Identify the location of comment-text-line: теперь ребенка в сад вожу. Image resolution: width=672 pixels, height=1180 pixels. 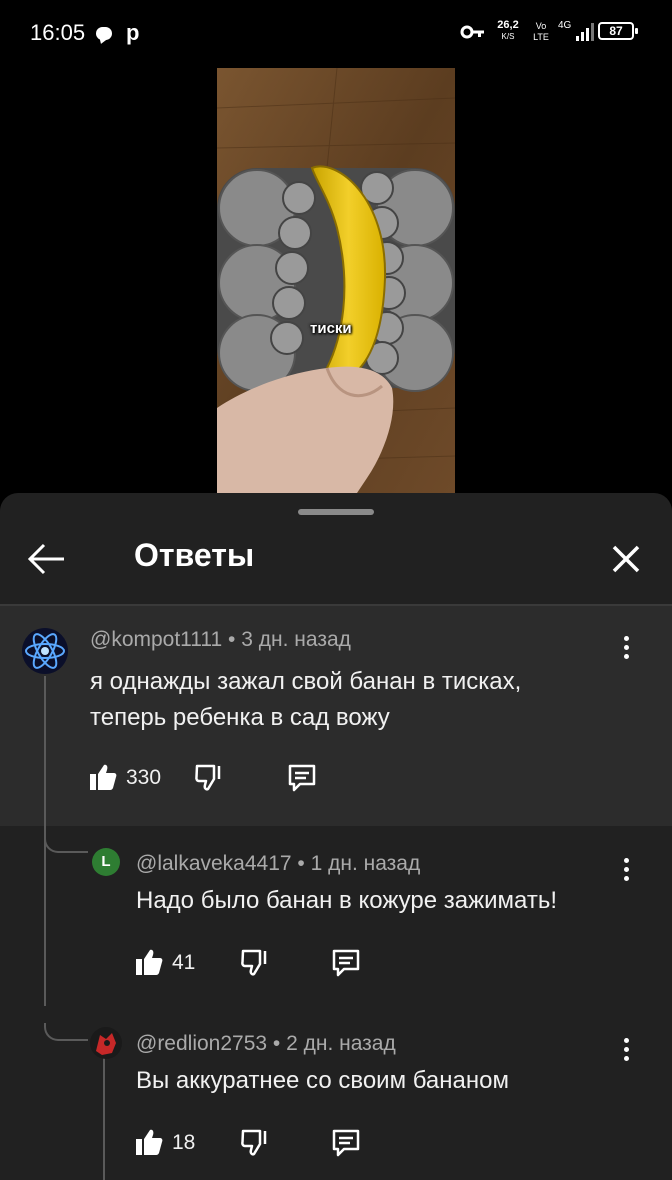
(240, 717).